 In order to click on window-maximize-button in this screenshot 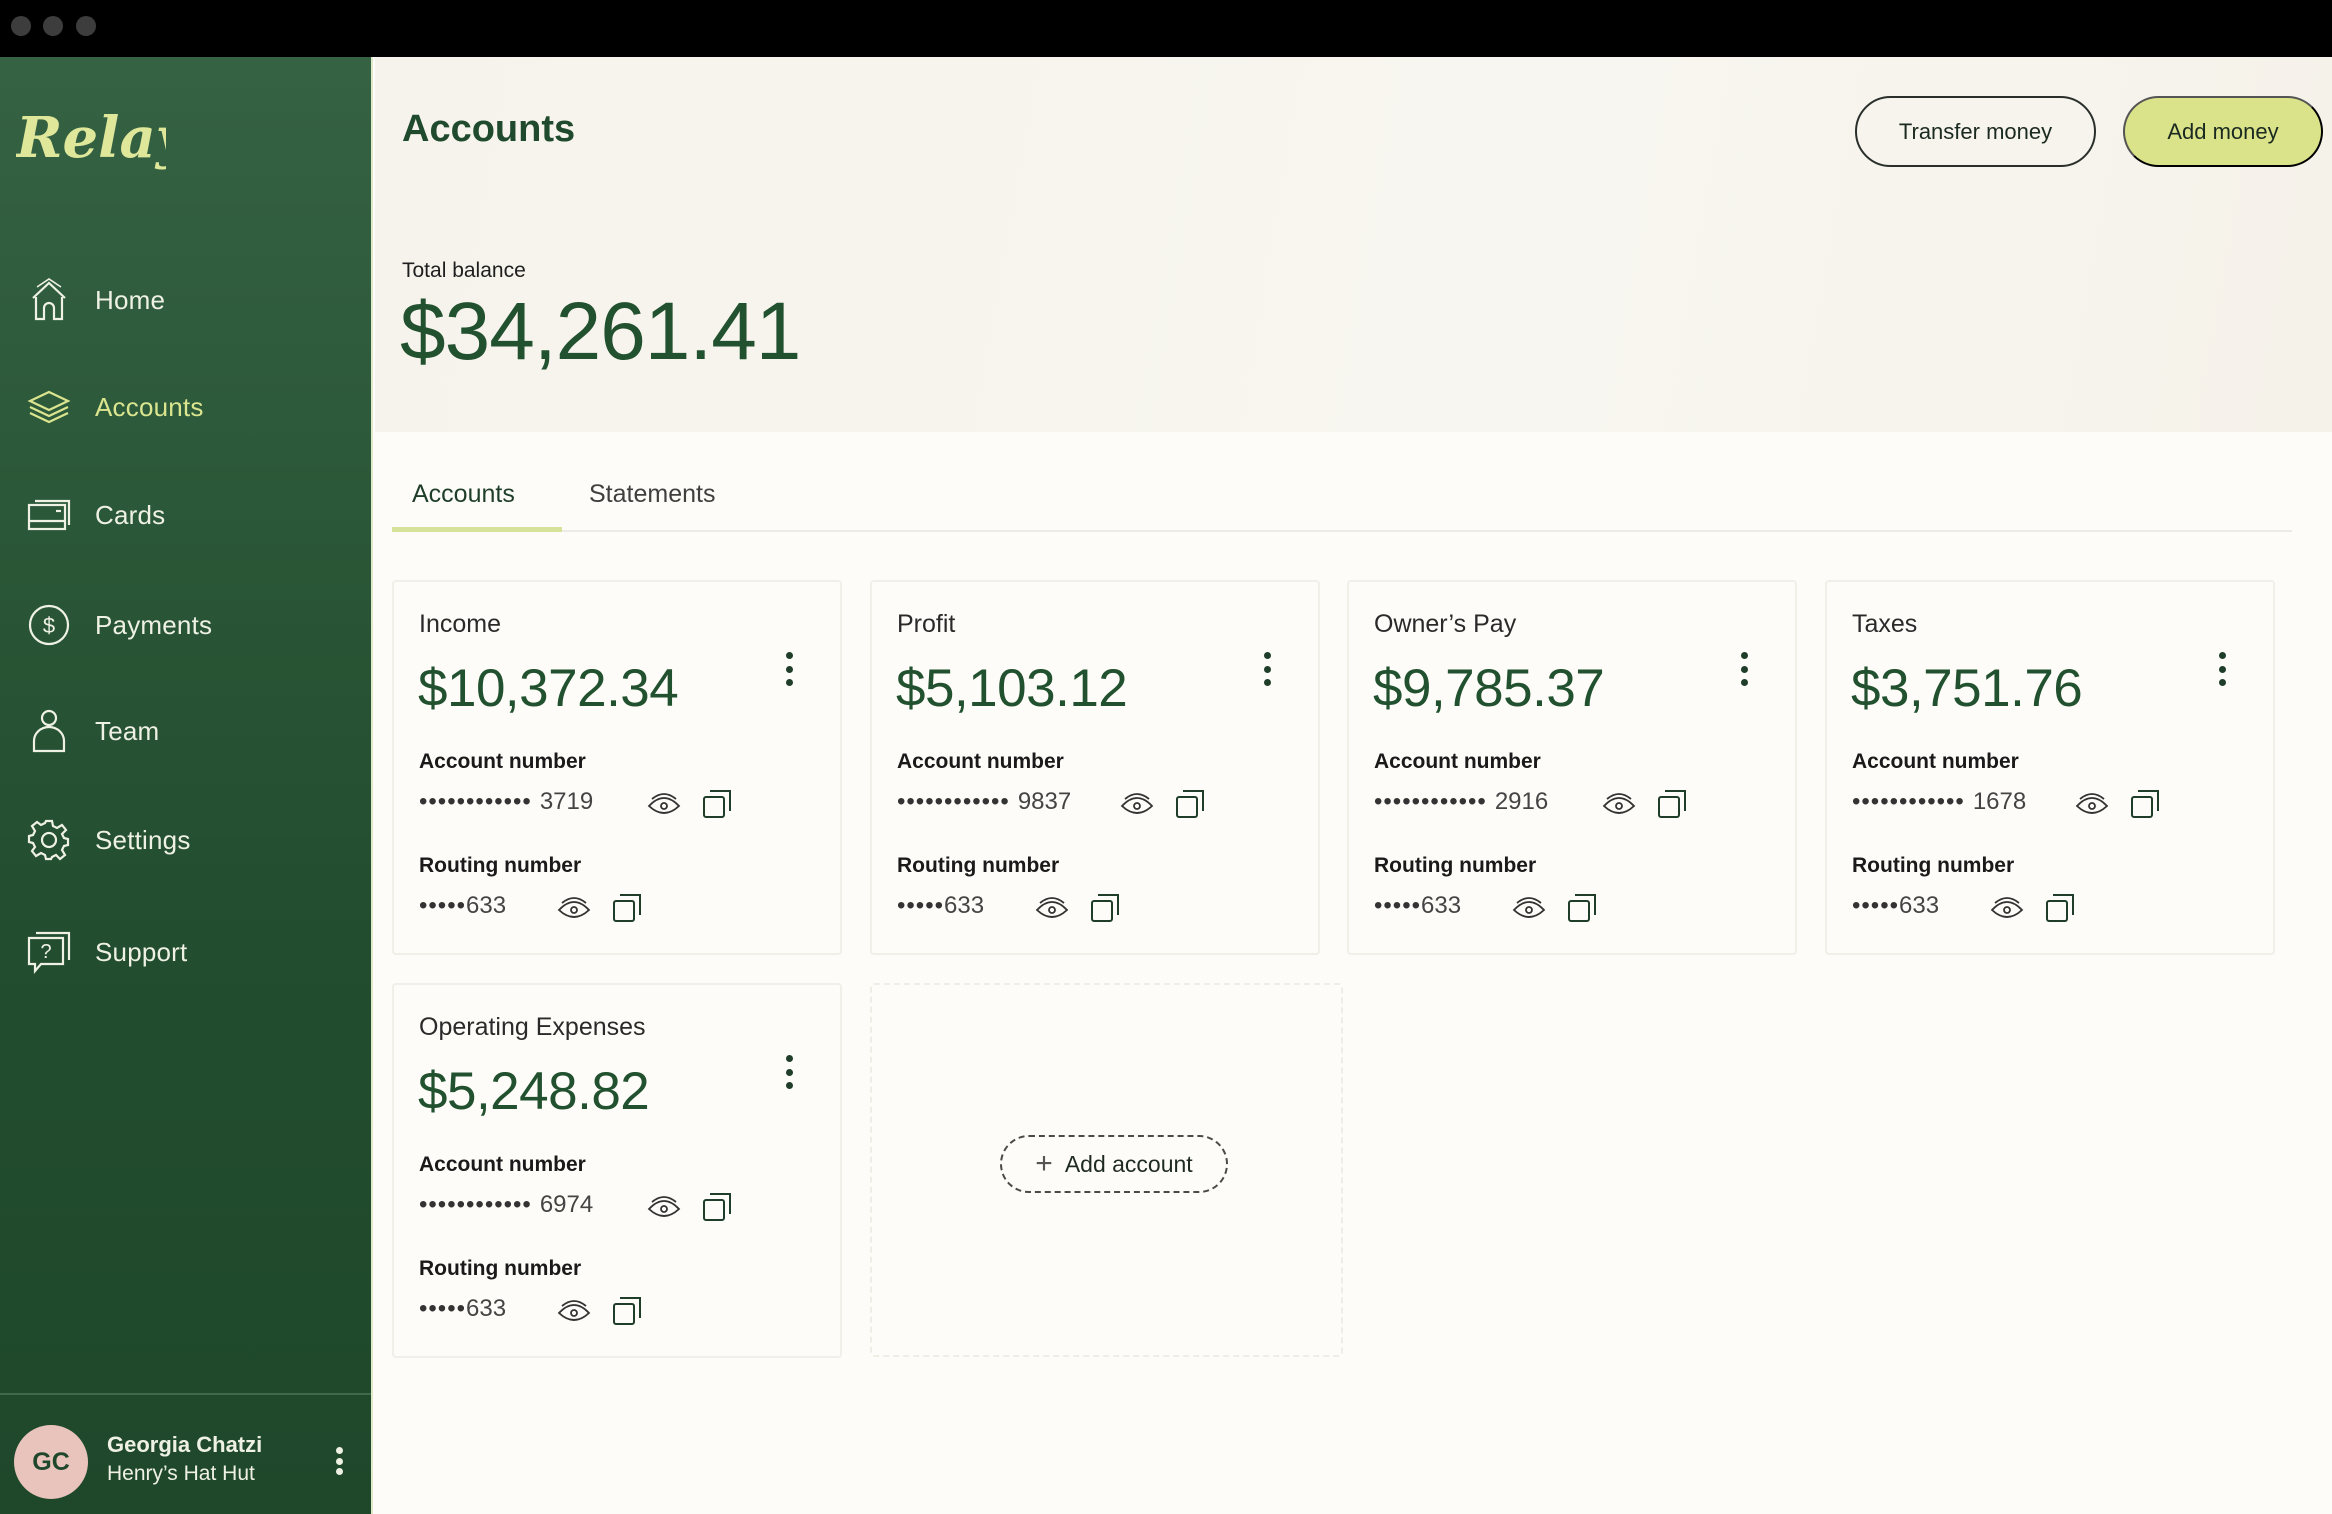, I will do `click(86, 26)`.